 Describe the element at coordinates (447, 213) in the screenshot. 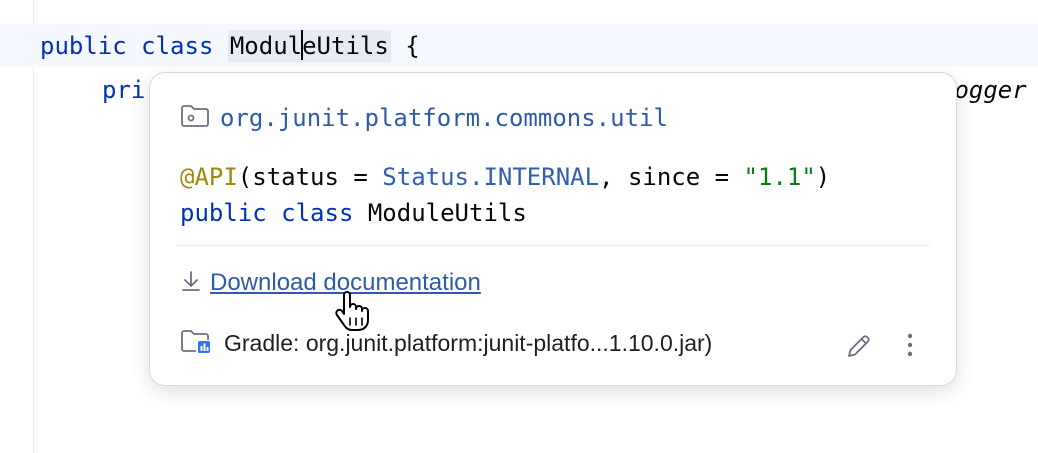

I see `class-name: ModuleUtils` at that location.